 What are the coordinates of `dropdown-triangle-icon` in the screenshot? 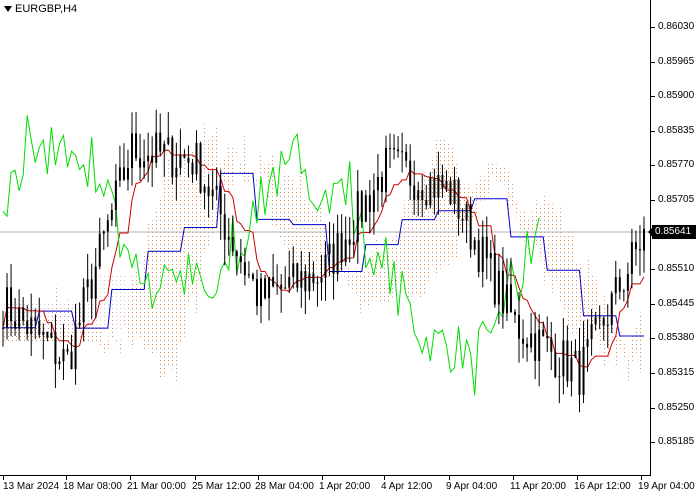 It's located at (8, 9).